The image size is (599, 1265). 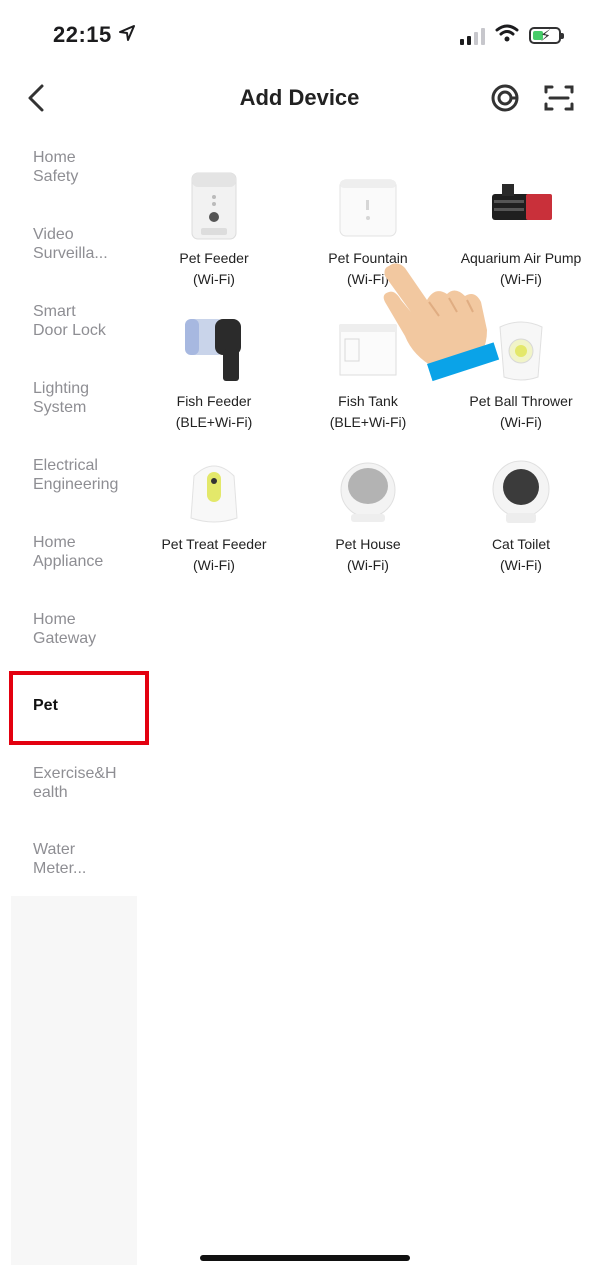 I want to click on highlight-box, so click(x=79, y=708).